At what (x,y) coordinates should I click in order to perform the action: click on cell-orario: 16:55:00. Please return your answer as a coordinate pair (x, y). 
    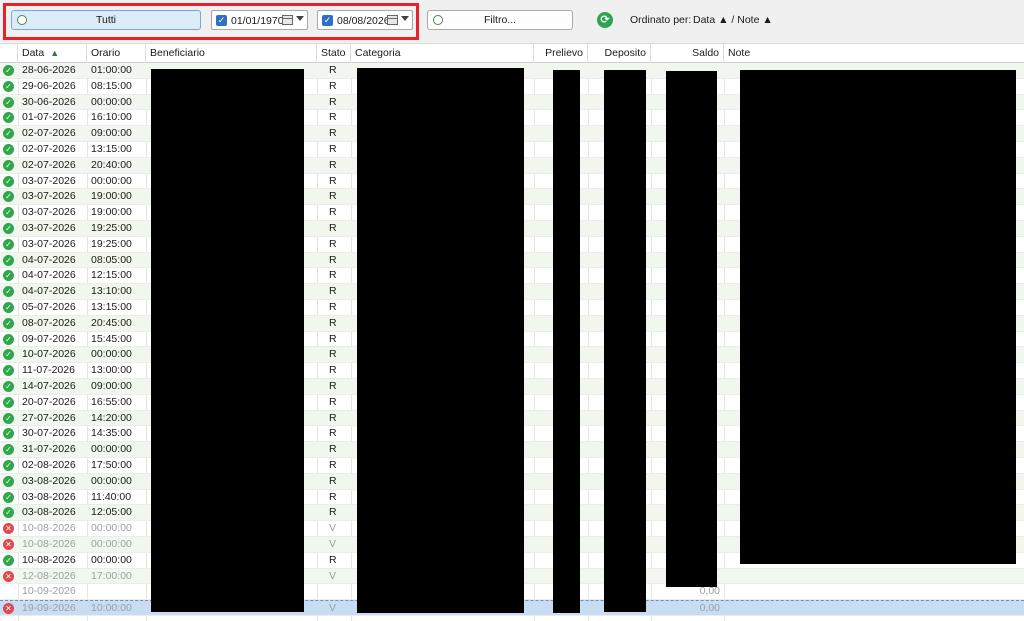
    Looking at the image, I should click on (111, 401).